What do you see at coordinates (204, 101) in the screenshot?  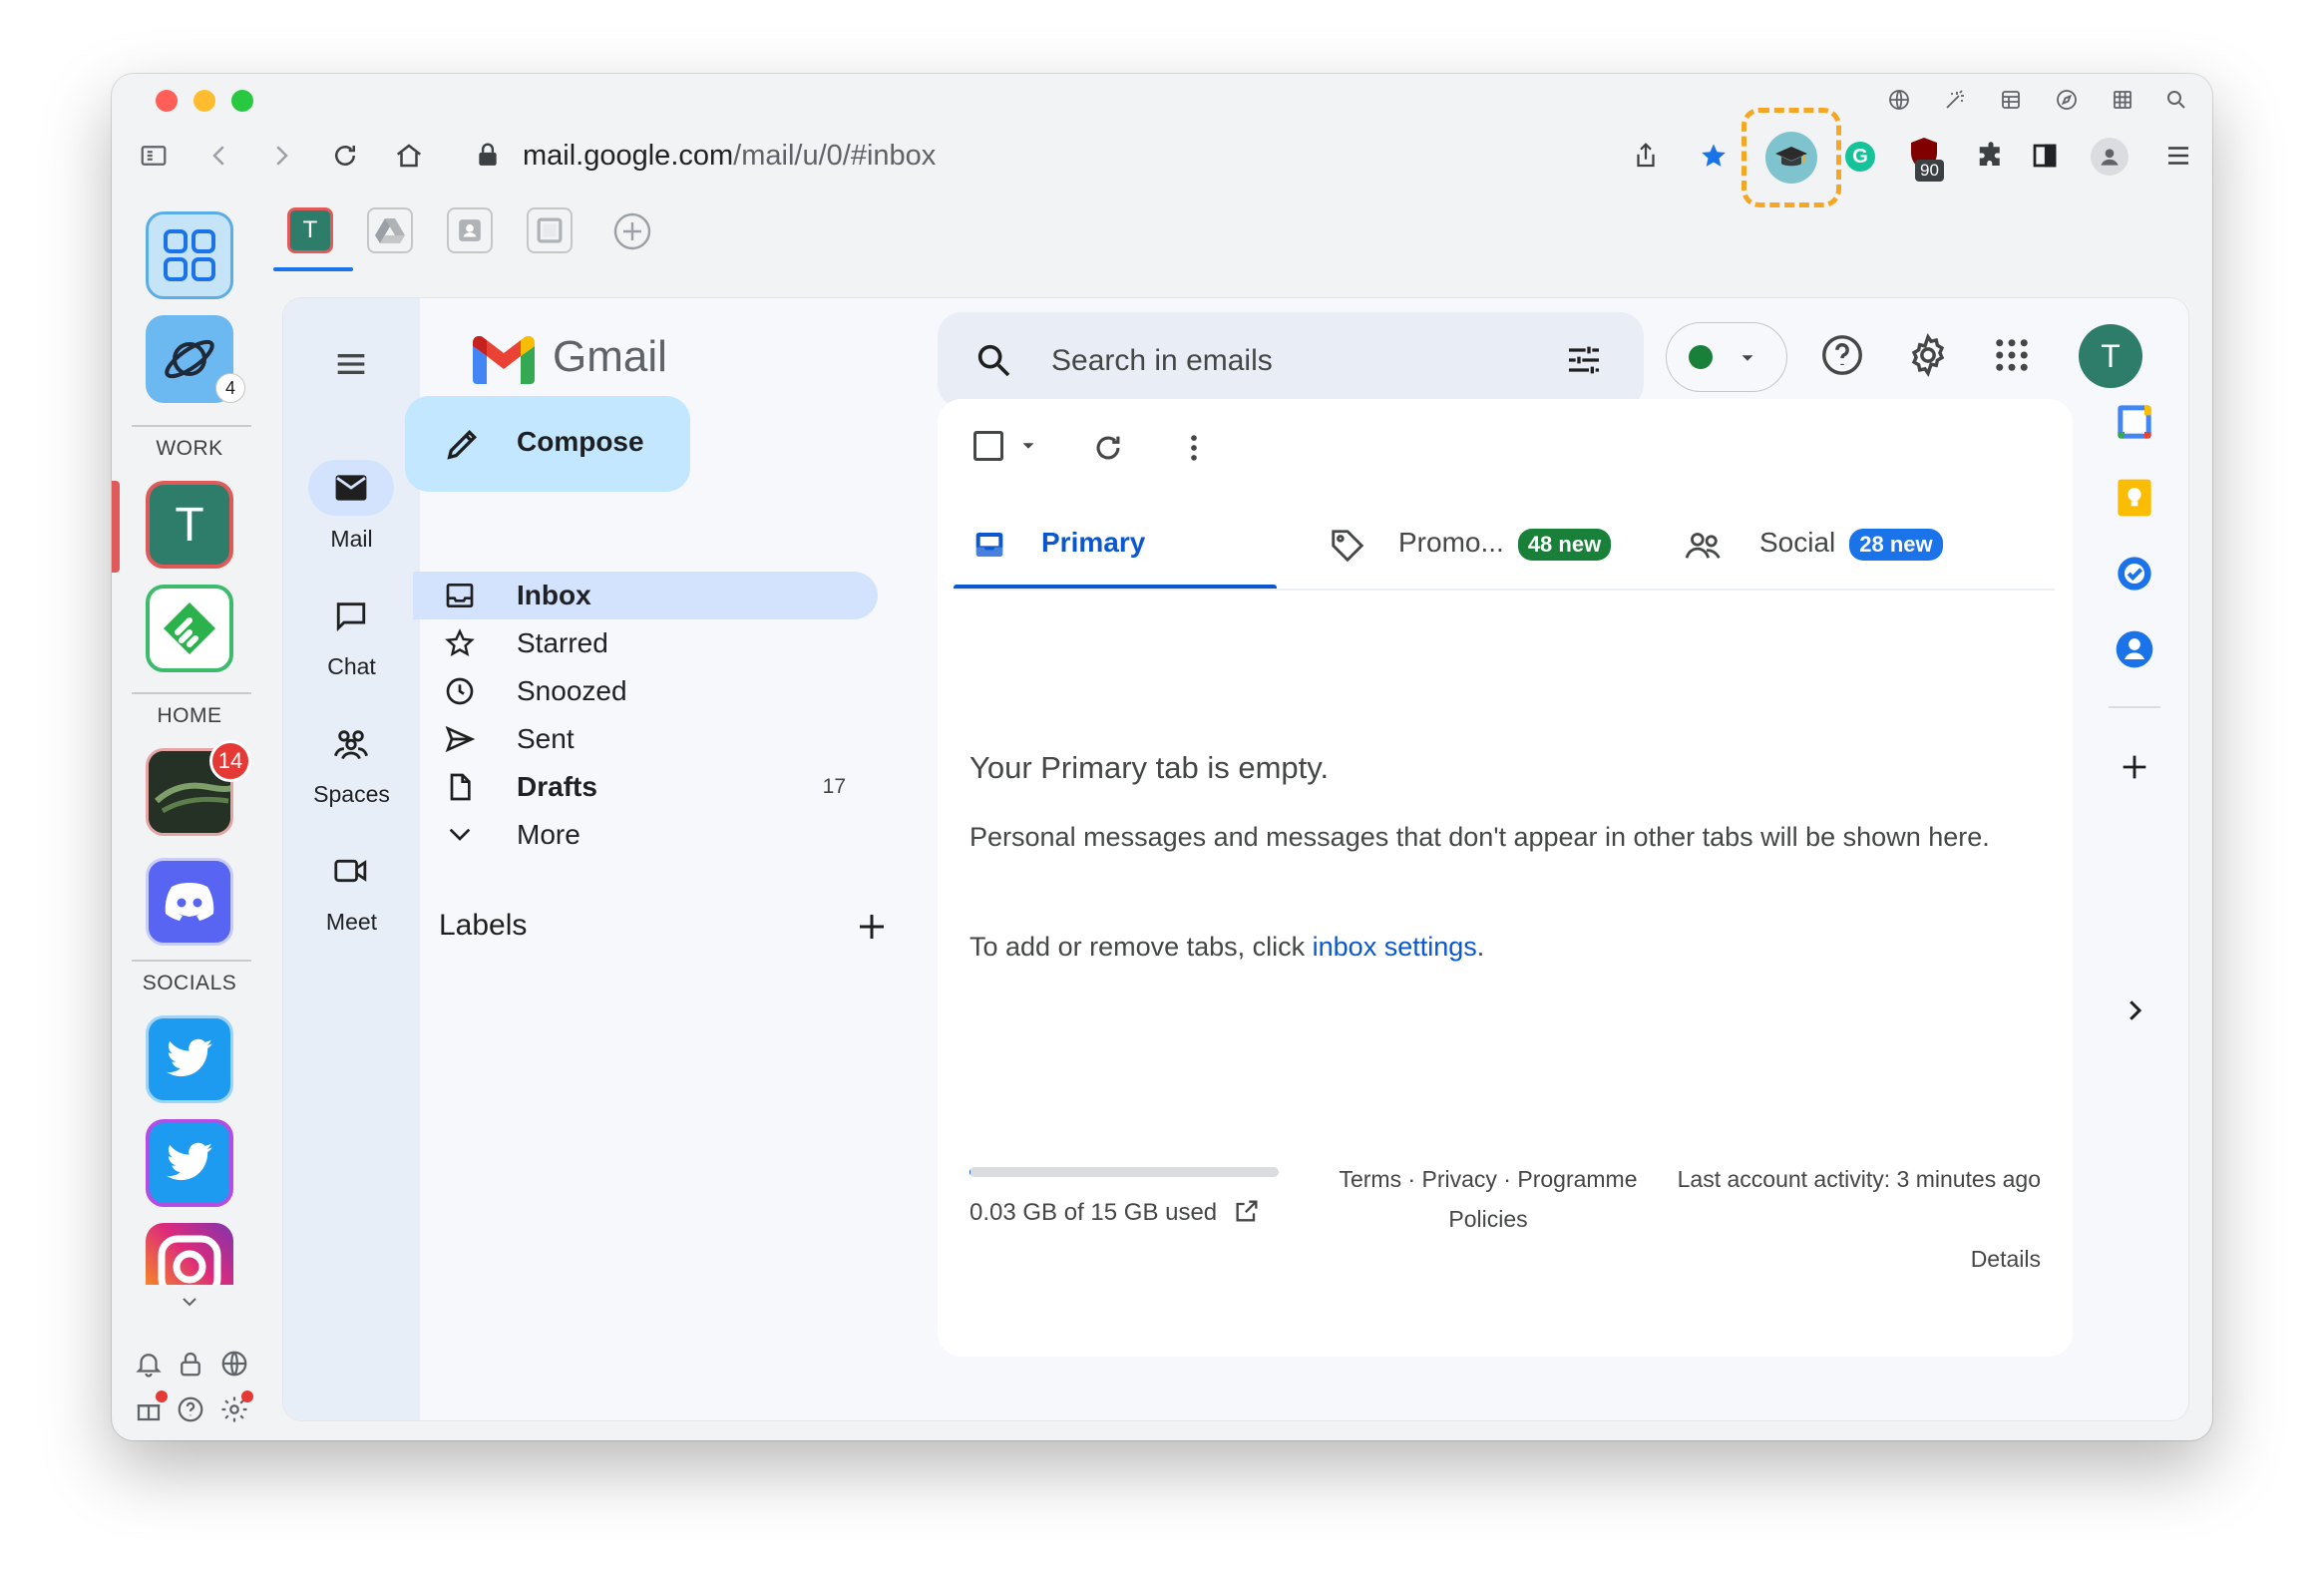 I see `minimize-window-button` at bounding box center [204, 101].